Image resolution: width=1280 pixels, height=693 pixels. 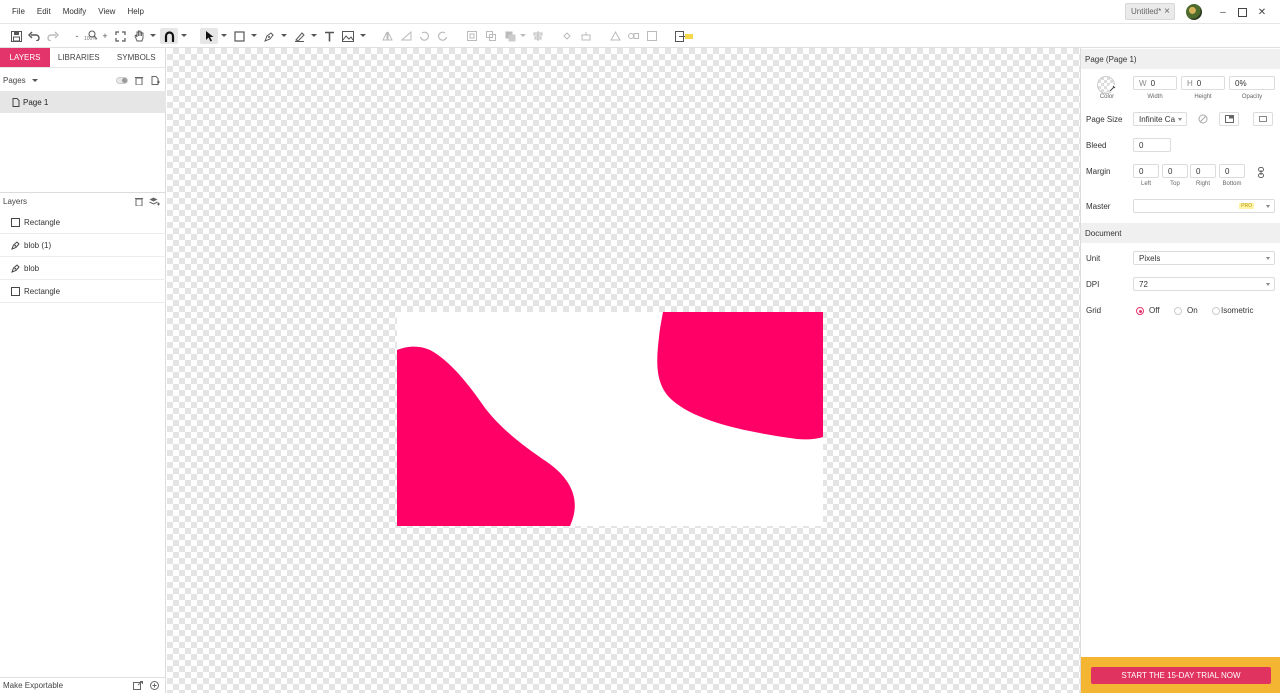 I want to click on style-brush-icon, so click(x=586, y=36).